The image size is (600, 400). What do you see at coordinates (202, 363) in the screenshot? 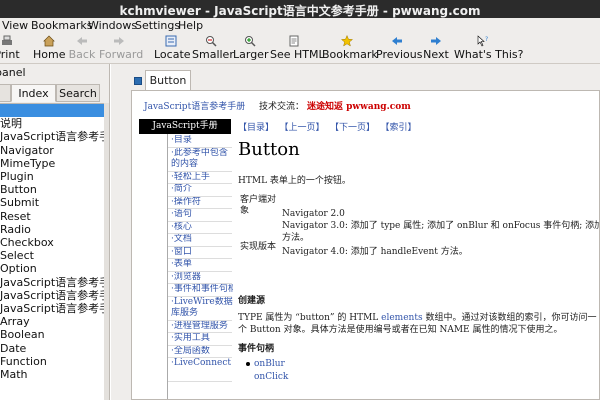
I see `side-nav-link: ·LiveConnect` at bounding box center [202, 363].